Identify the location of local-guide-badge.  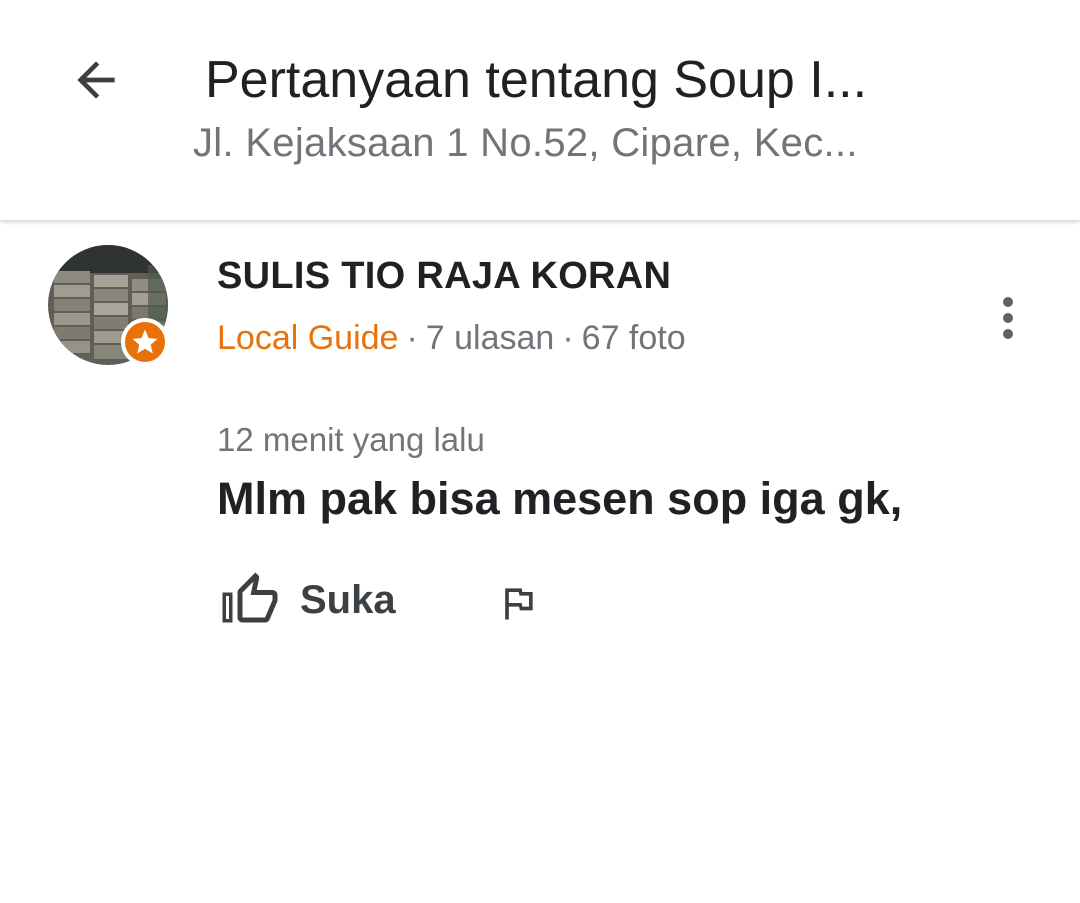
(145, 342).